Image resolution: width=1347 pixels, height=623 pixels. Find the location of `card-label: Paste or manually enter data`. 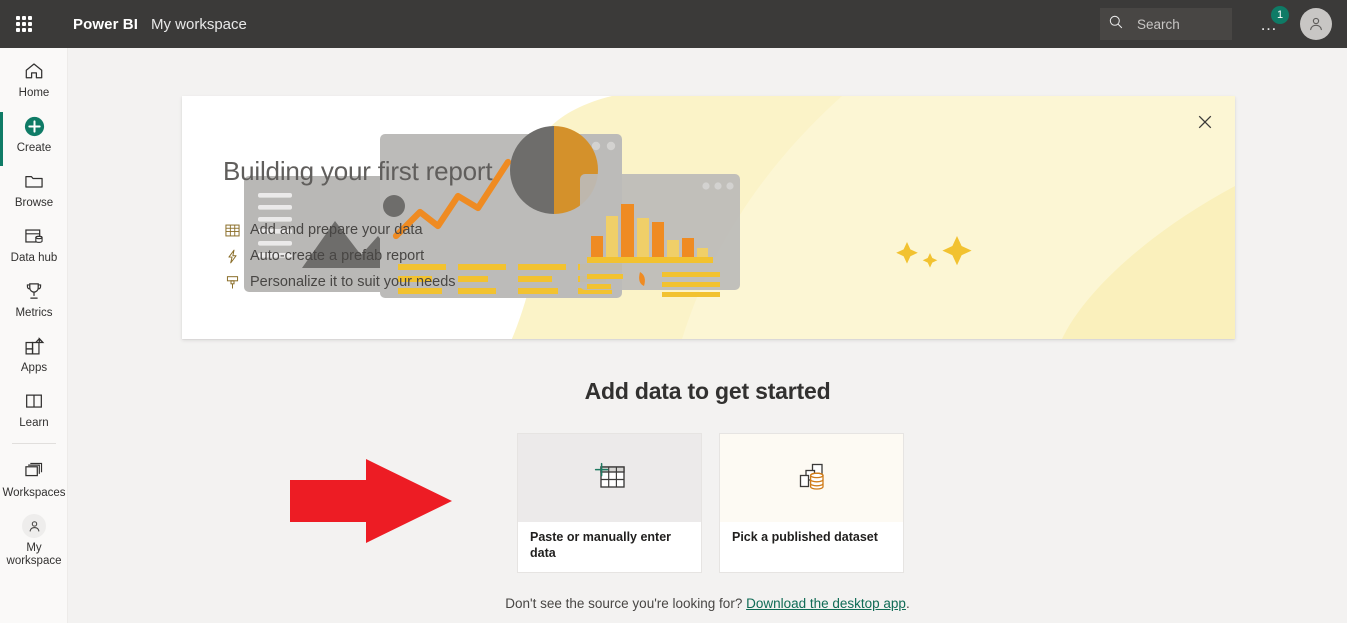

card-label: Paste or manually enter data is located at coordinates (601, 545).